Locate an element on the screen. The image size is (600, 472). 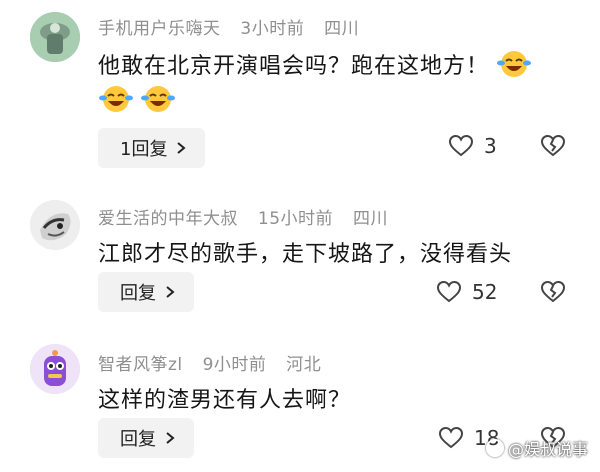
comment-body: 江郎才尽的歌手，走下坡路了，没得看头 is located at coordinates (305, 252).